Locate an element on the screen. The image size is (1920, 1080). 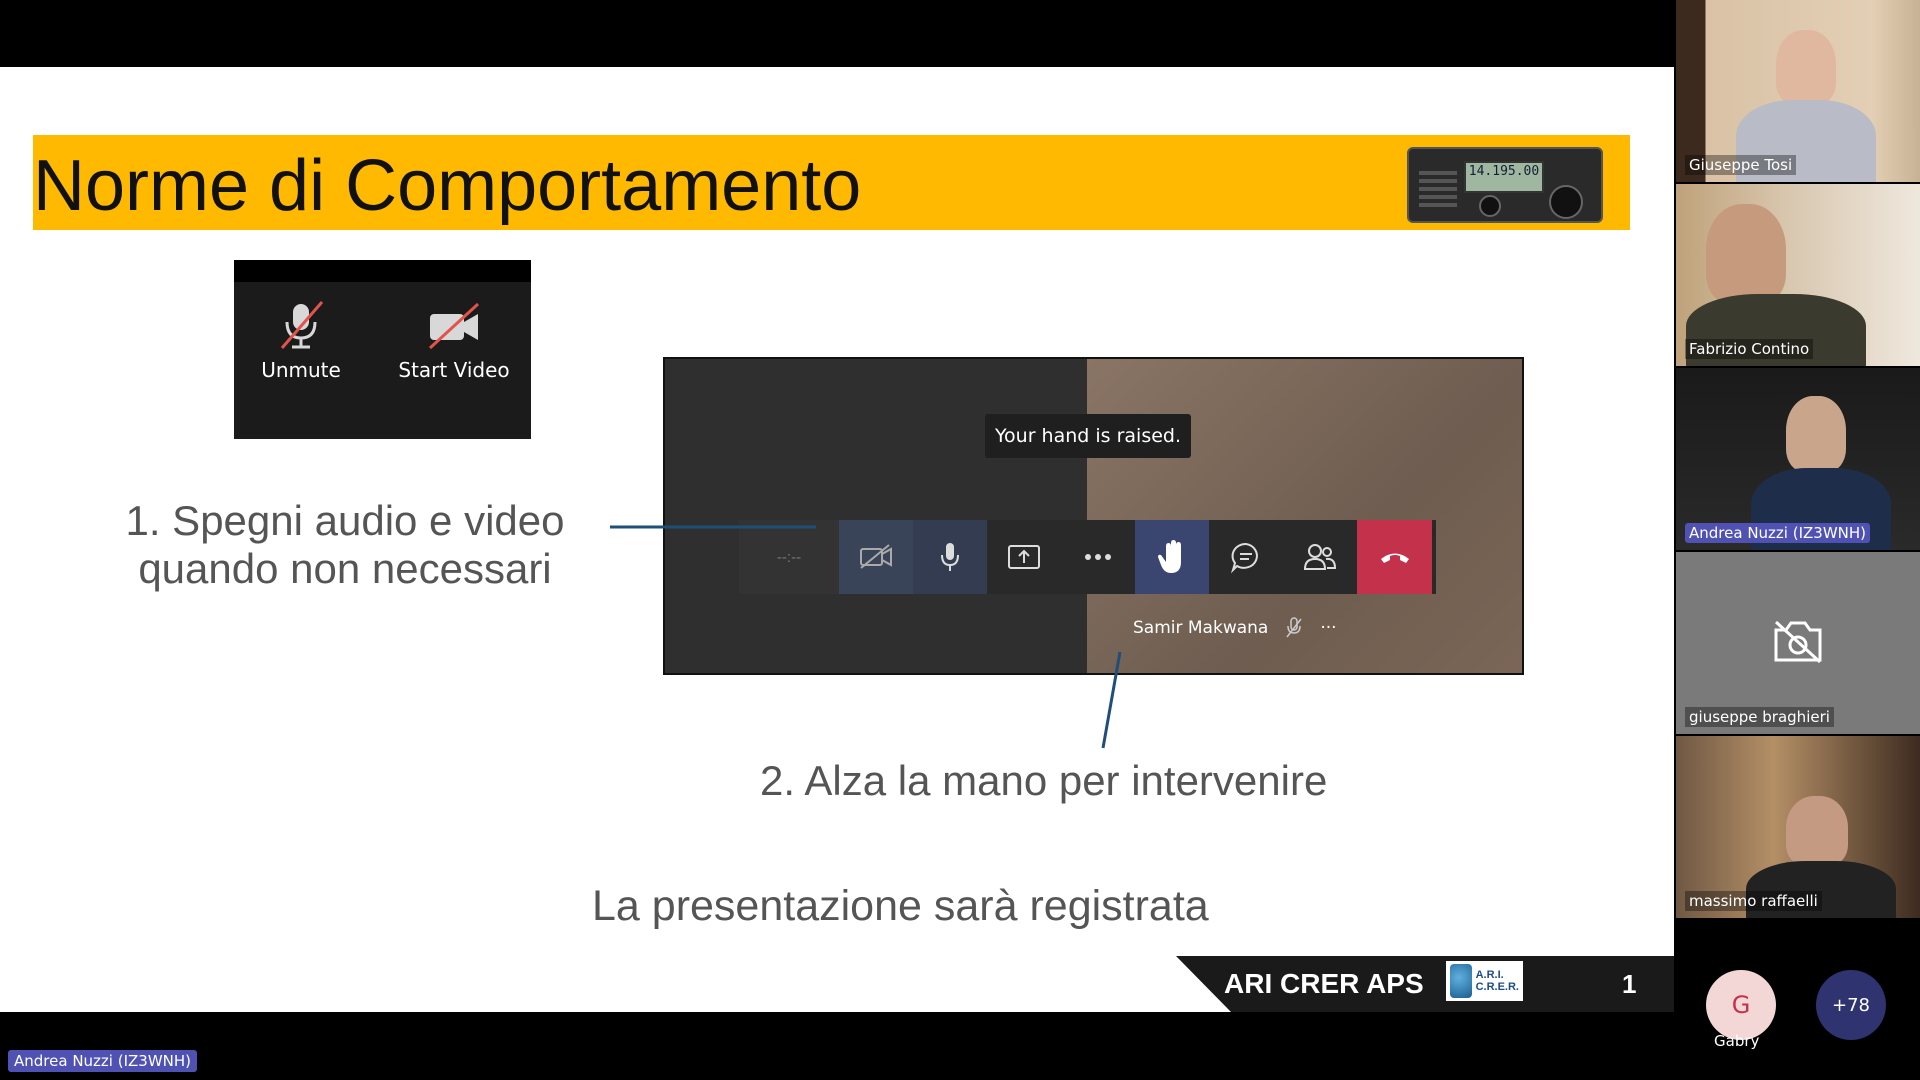
more-participants-count: +78 is located at coordinates (1851, 1005).